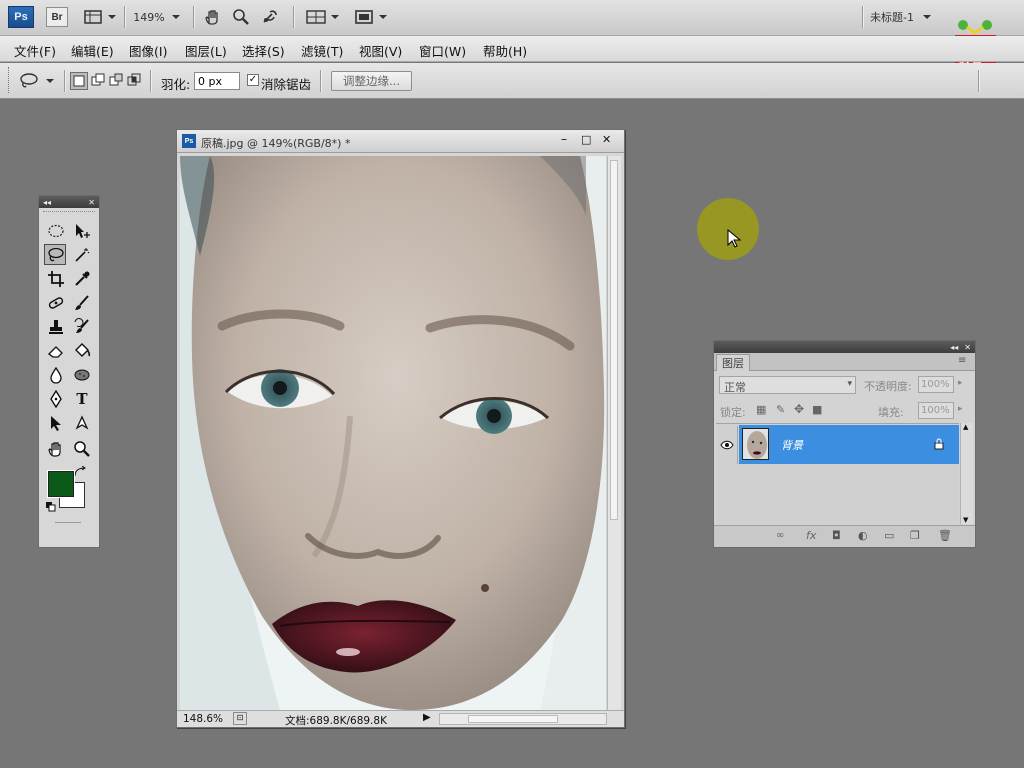  What do you see at coordinates (148, 50) in the screenshot?
I see `menu-image: 图像(I)` at bounding box center [148, 50].